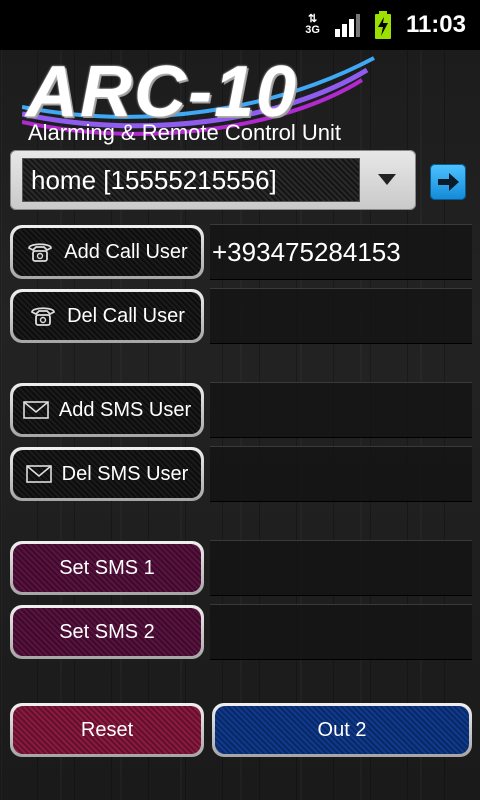 The width and height of the screenshot is (480, 800). I want to click on del-sms-user-field, so click(341, 474).